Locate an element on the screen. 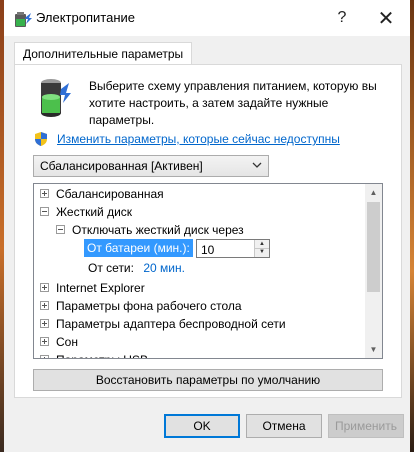 Image resolution: width=414 pixels, height=452 pixels. on-battery-minutes-value: 10 is located at coordinates (208, 250).